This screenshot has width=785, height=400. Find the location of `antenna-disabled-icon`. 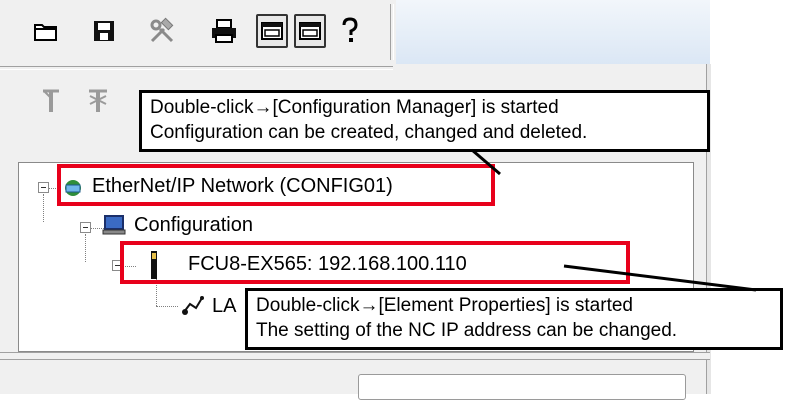

antenna-disabled-icon is located at coordinates (98, 100).